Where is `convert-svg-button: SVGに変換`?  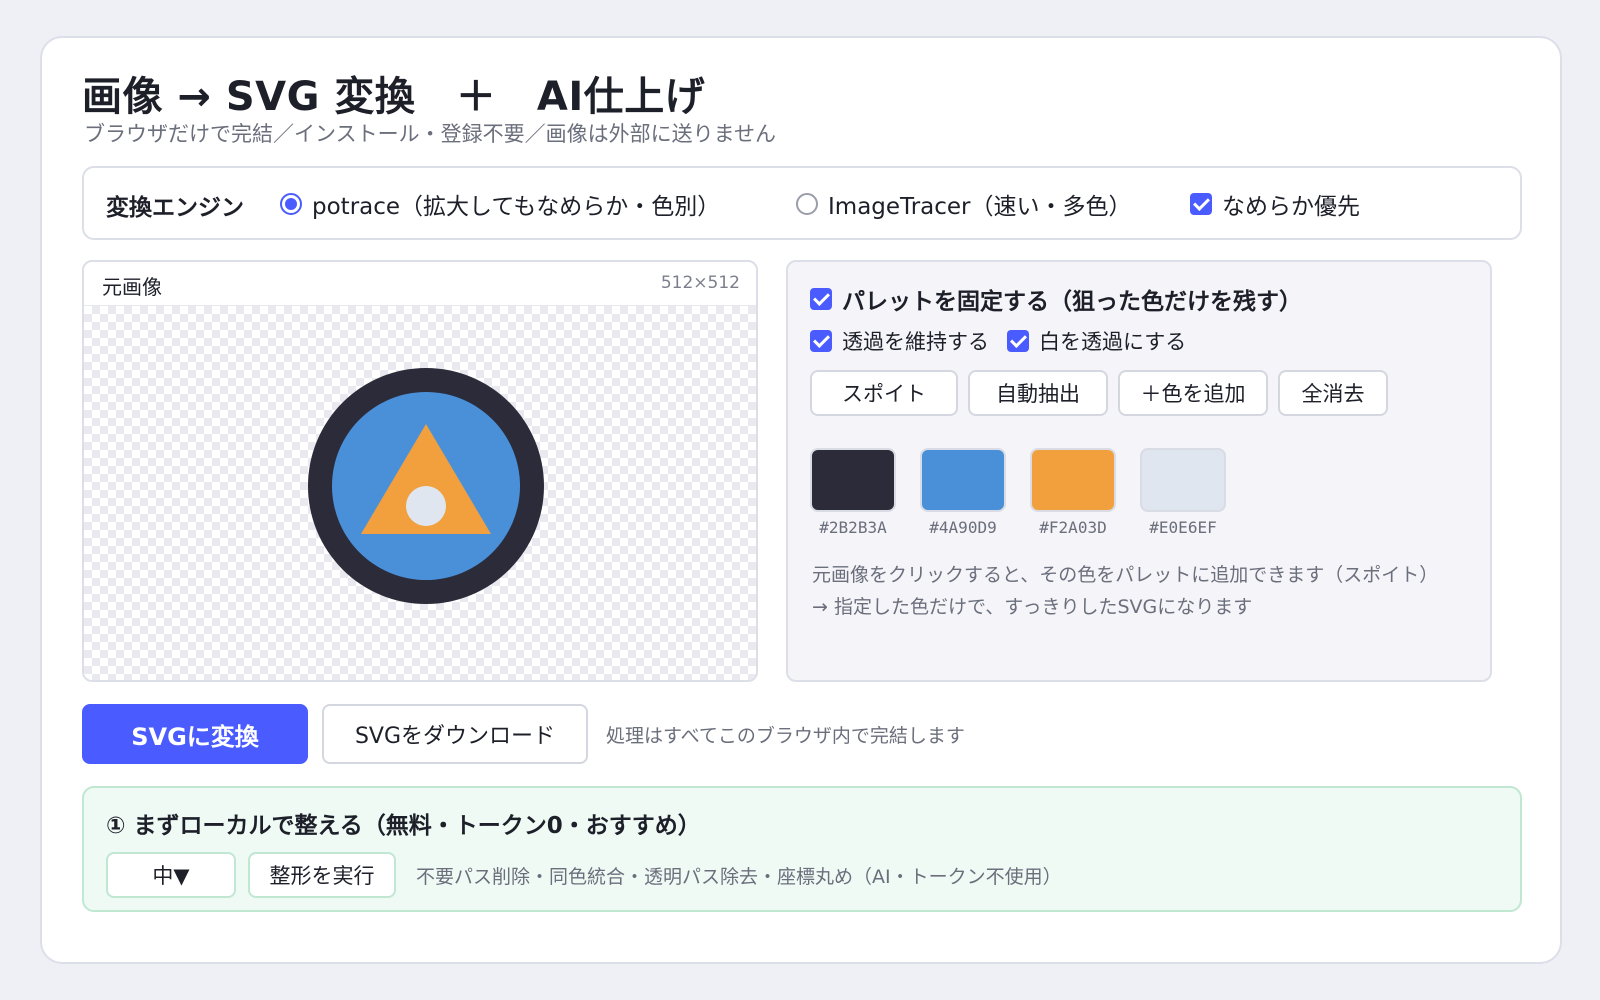
convert-svg-button: SVGに変換 is located at coordinates (195, 734).